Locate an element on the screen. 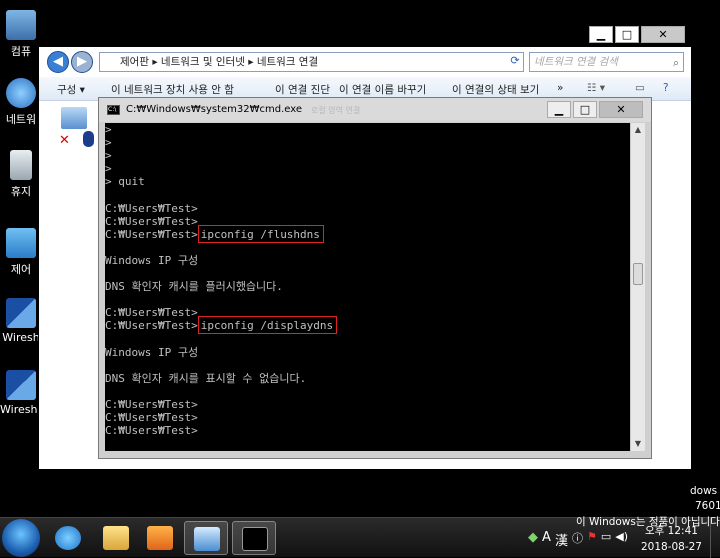  action-center-icon: ⚑ is located at coordinates (592, 539).